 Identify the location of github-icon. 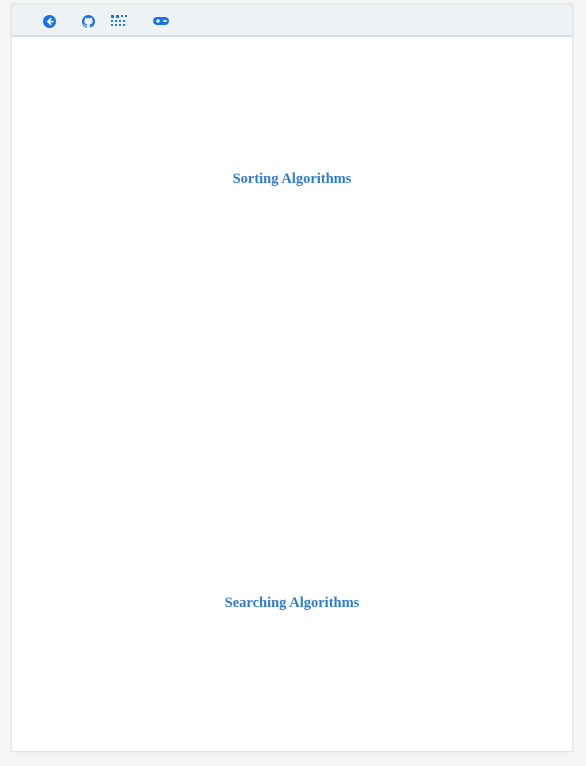
(88, 21).